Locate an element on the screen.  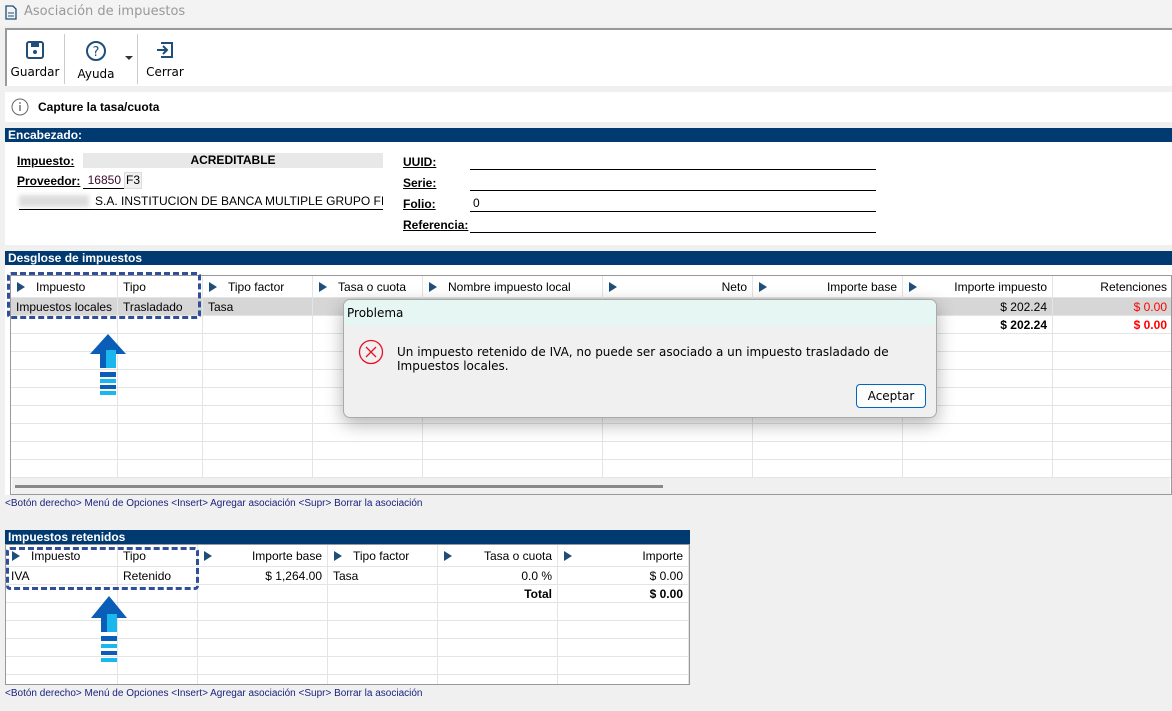
column-header: Retenciones is located at coordinates (1112, 287).